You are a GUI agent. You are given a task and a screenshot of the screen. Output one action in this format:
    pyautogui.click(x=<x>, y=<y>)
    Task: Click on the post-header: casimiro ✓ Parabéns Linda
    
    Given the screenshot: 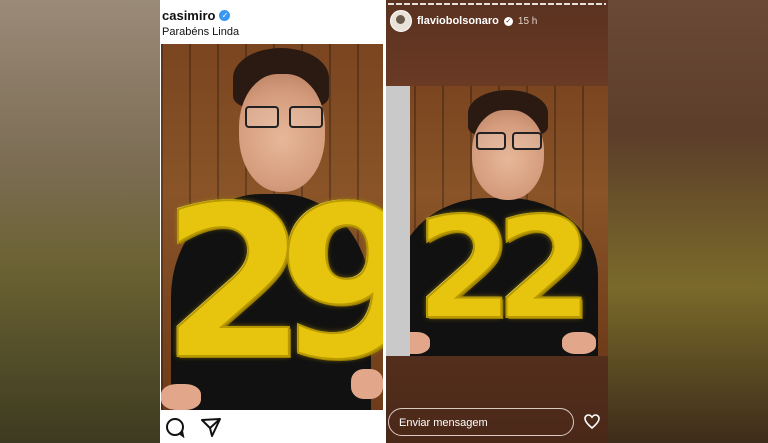 What is the action you would take?
    pyautogui.click(x=200, y=24)
    